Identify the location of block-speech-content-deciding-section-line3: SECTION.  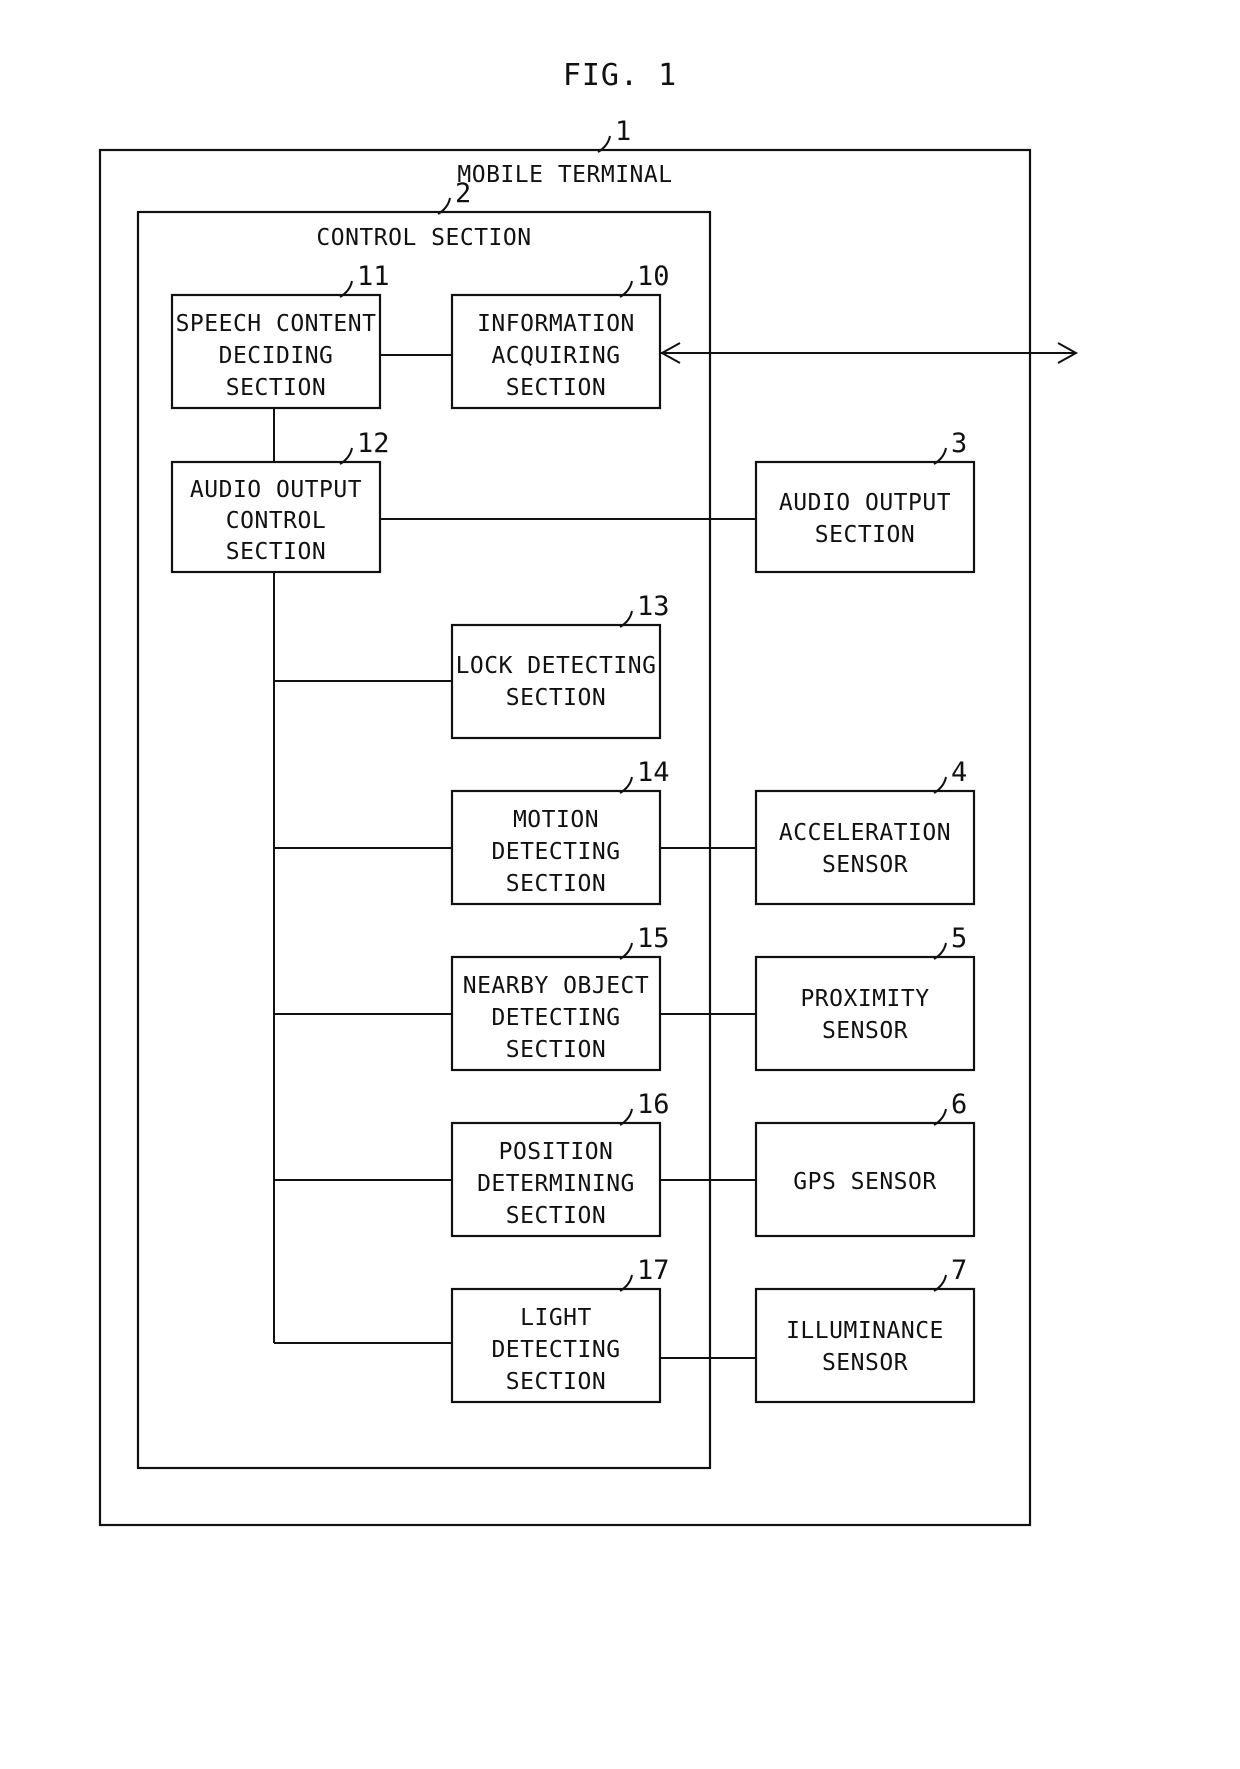
(276, 388).